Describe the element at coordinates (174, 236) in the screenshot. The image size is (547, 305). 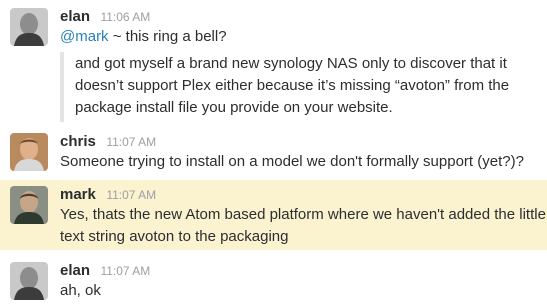
I see `message-line: text string avoton to the packaging` at that location.